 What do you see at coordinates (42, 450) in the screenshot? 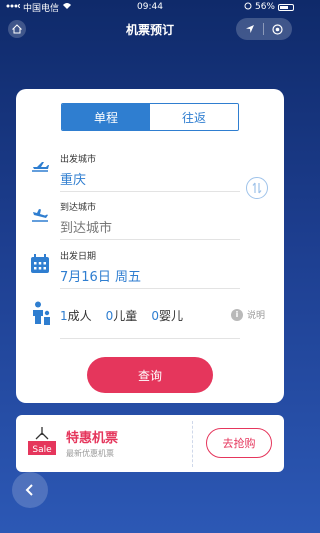
I see `svg-text: Sale` at bounding box center [42, 450].